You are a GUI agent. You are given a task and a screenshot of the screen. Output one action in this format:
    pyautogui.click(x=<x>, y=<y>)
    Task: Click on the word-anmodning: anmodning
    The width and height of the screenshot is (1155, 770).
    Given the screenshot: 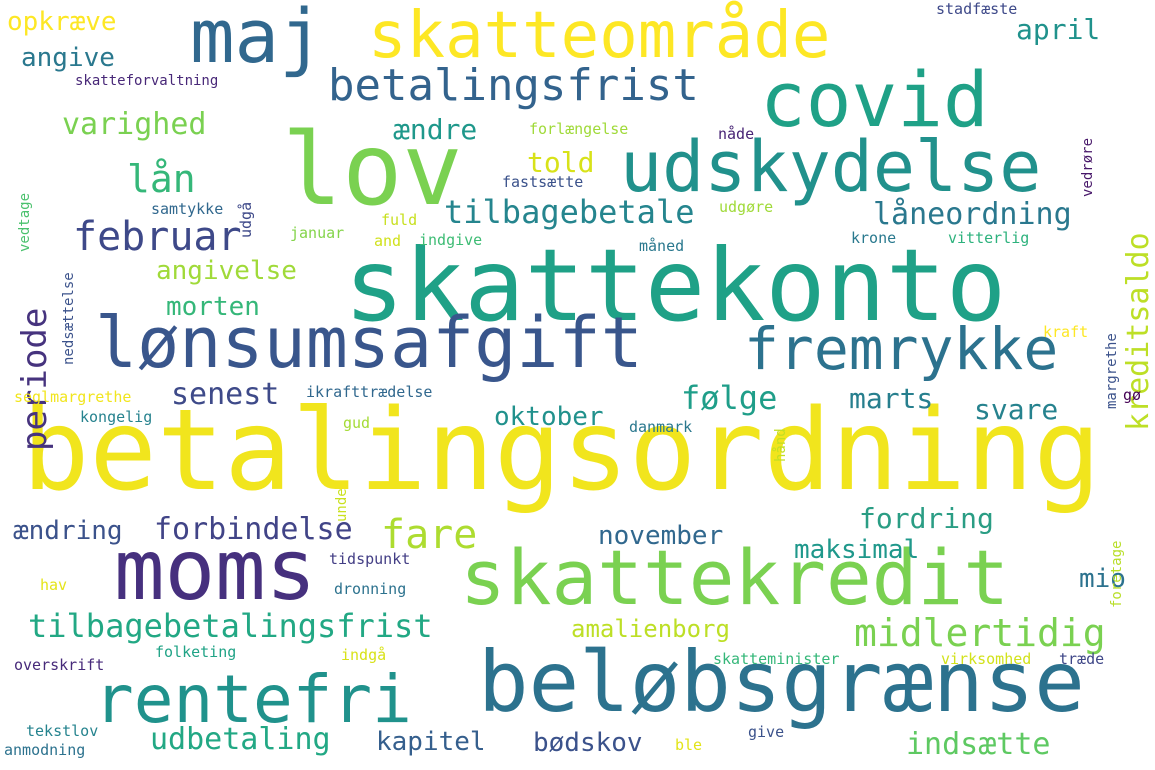 What is the action you would take?
    pyautogui.click(x=45, y=750)
    